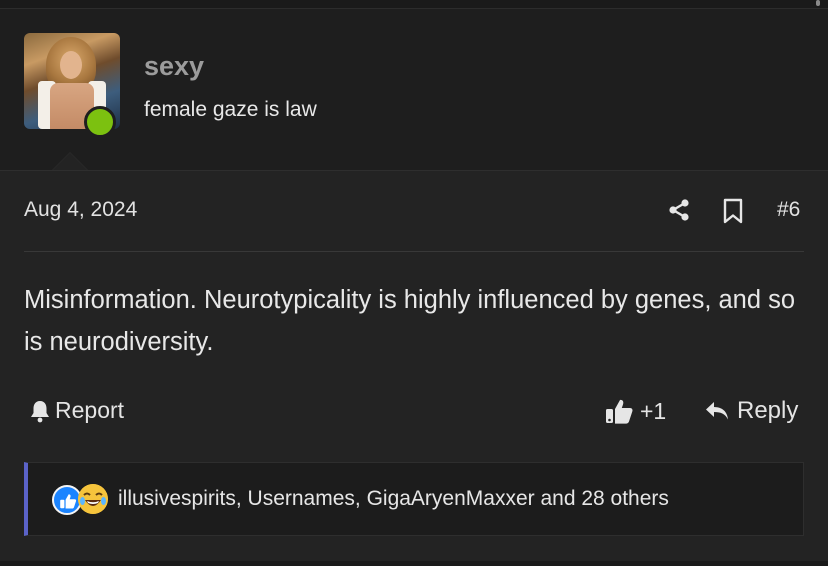 The height and width of the screenshot is (566, 828). What do you see at coordinates (71, 65) in the screenshot?
I see `avatar-face` at bounding box center [71, 65].